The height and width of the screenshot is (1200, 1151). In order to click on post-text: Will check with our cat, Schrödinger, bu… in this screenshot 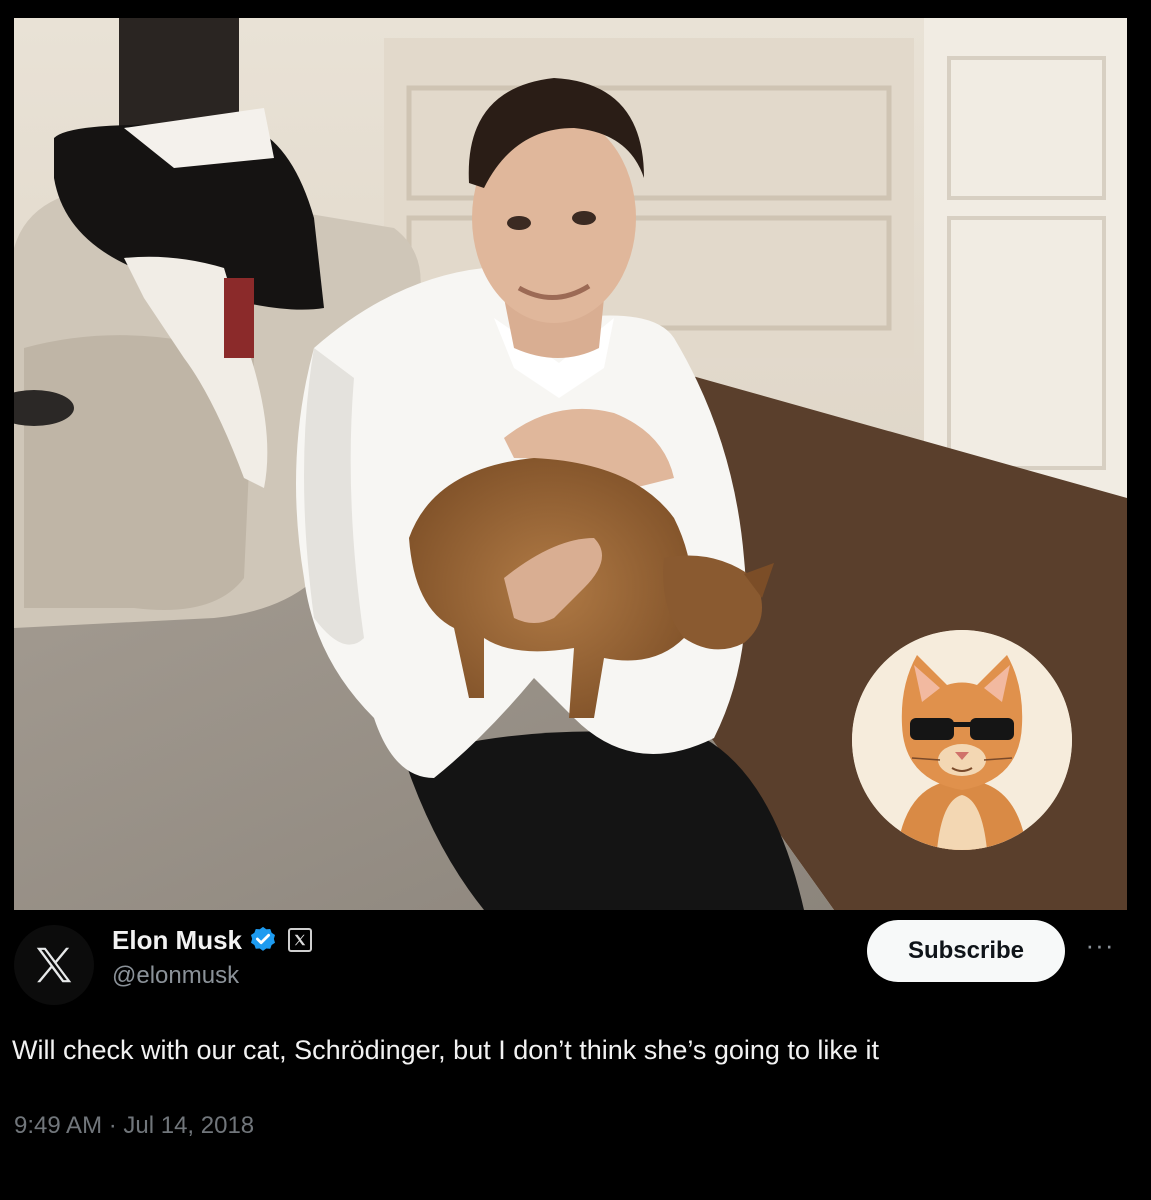, I will do `click(445, 1050)`.